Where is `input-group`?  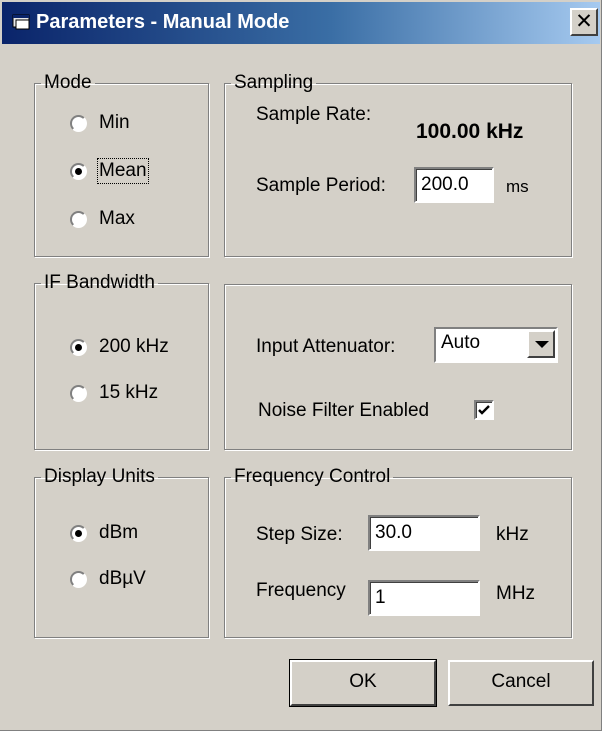 input-group is located at coordinates (398, 367).